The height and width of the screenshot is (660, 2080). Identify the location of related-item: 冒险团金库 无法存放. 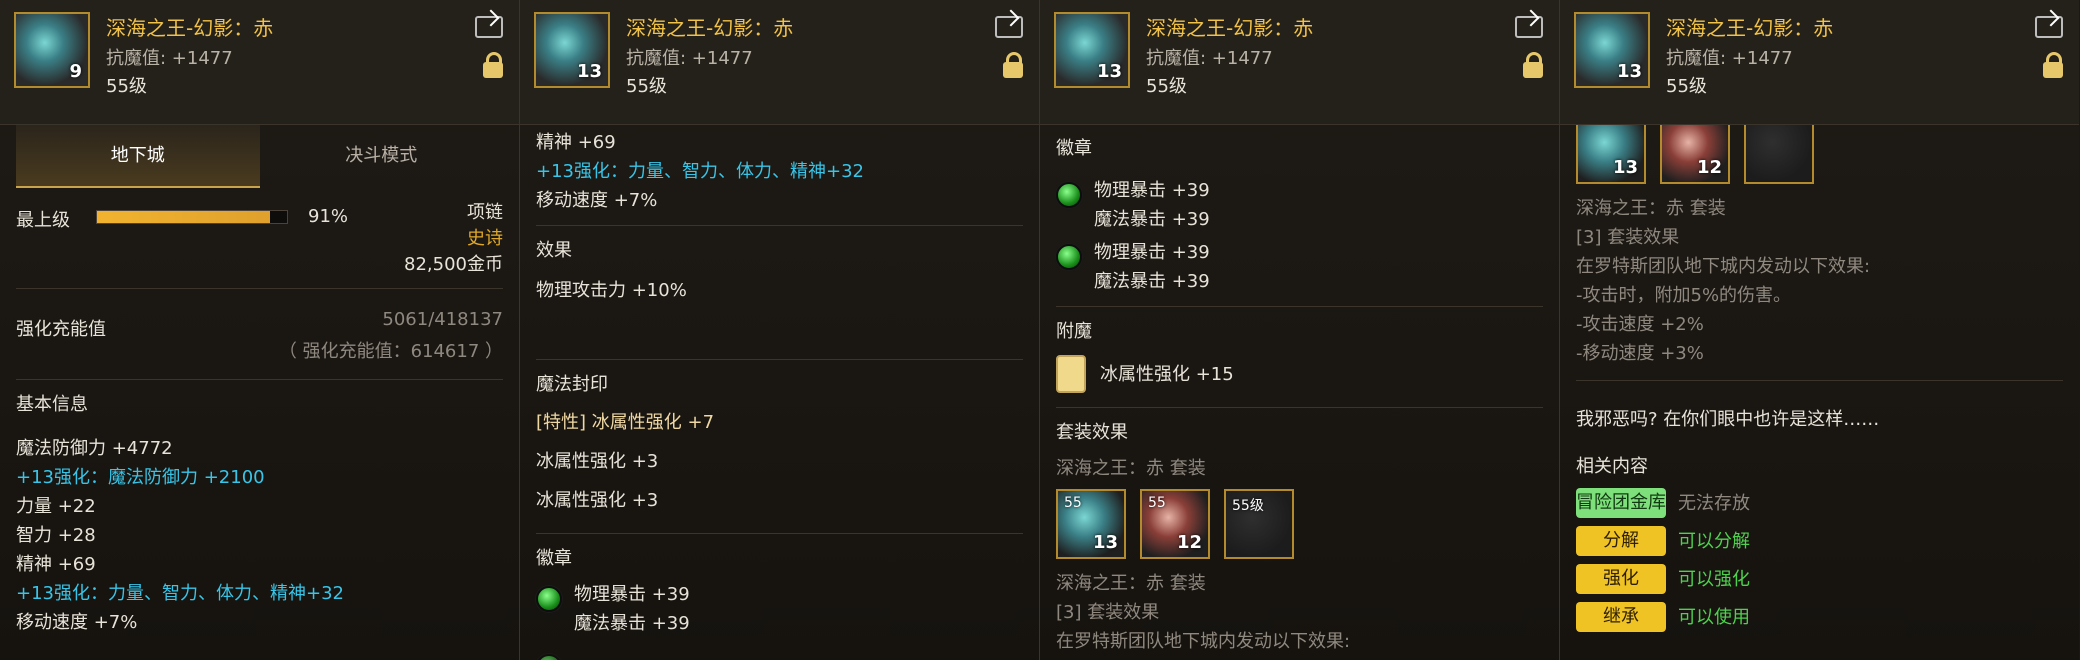
(1819, 503).